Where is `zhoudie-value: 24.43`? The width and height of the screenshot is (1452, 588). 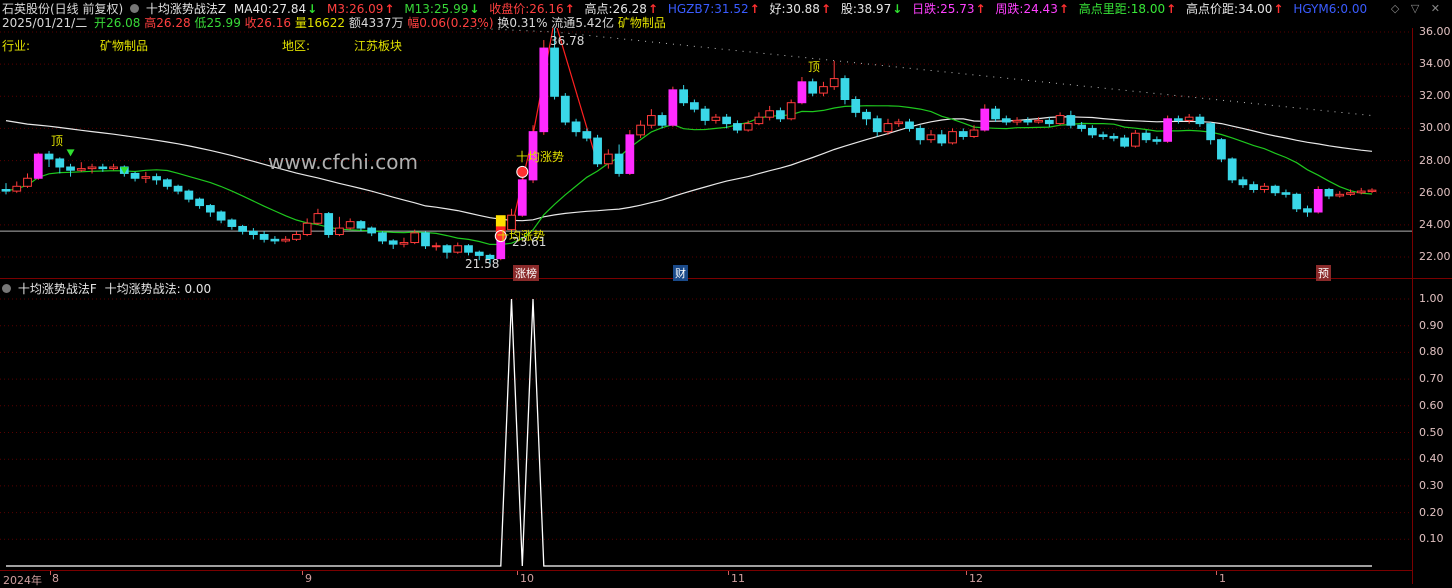
zhoudie-value: 24.43 is located at coordinates (1040, 9).